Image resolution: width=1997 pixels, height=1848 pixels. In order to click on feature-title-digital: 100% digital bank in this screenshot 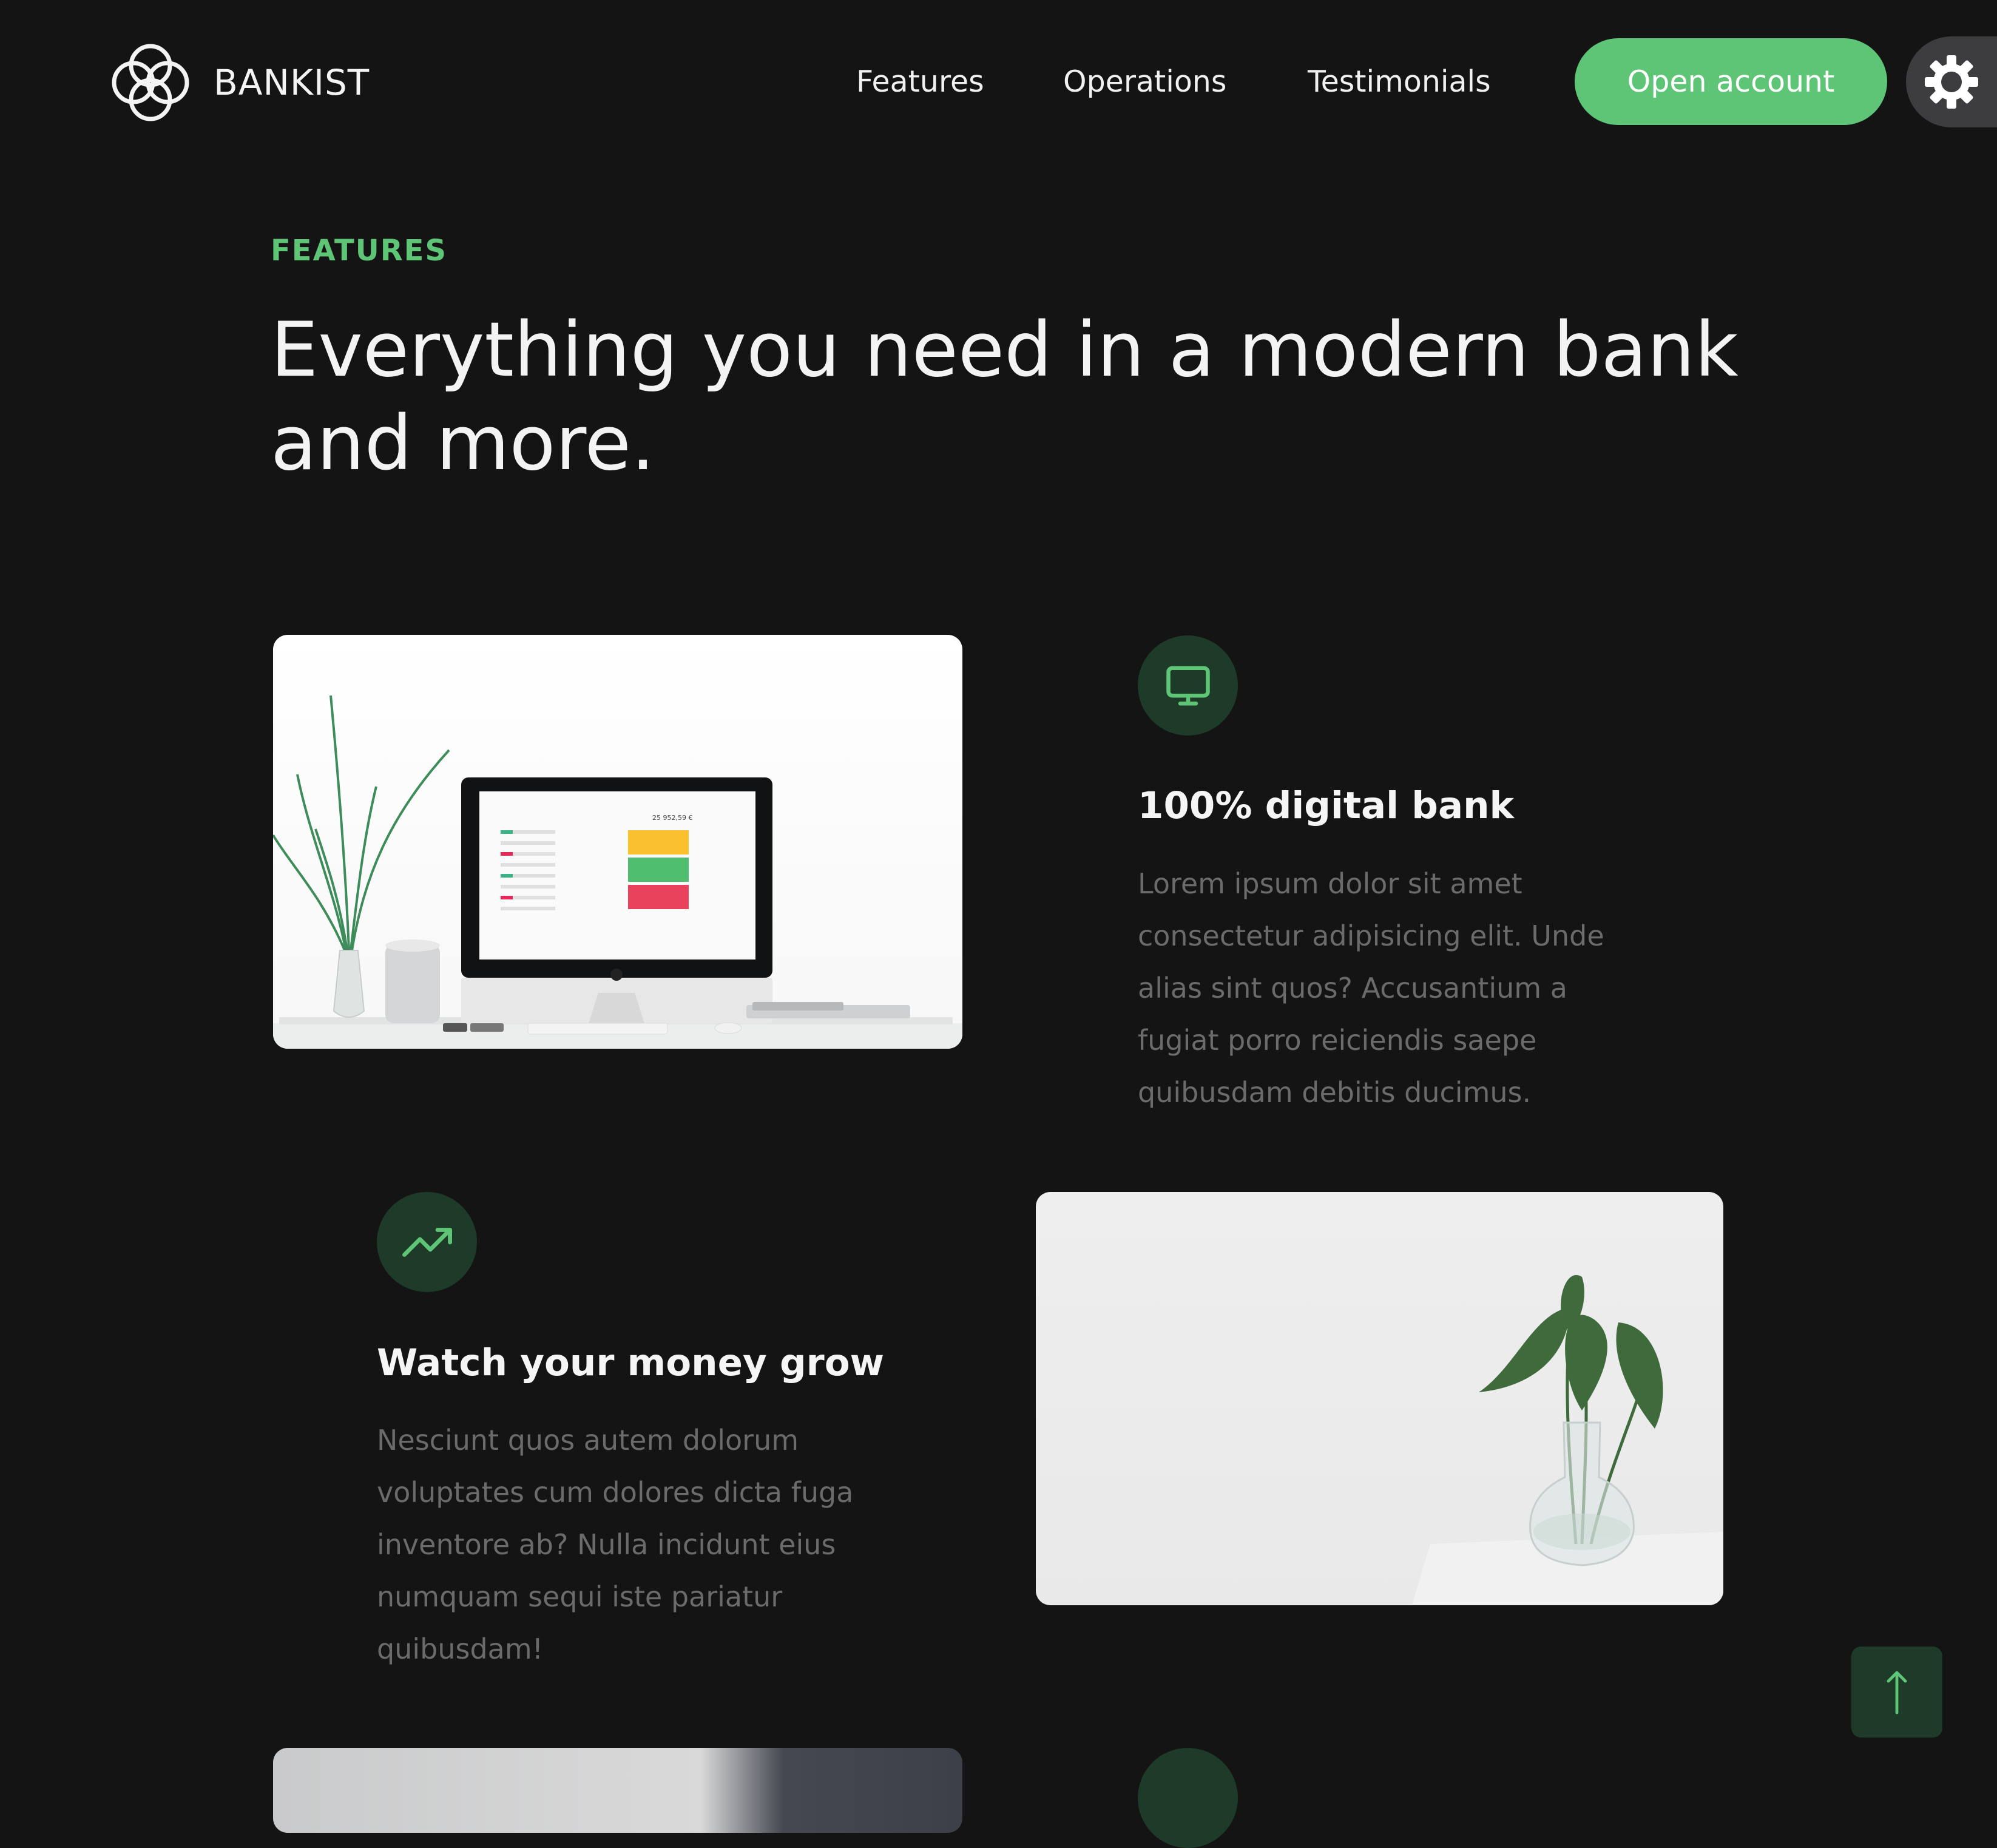, I will do `click(1326, 805)`.